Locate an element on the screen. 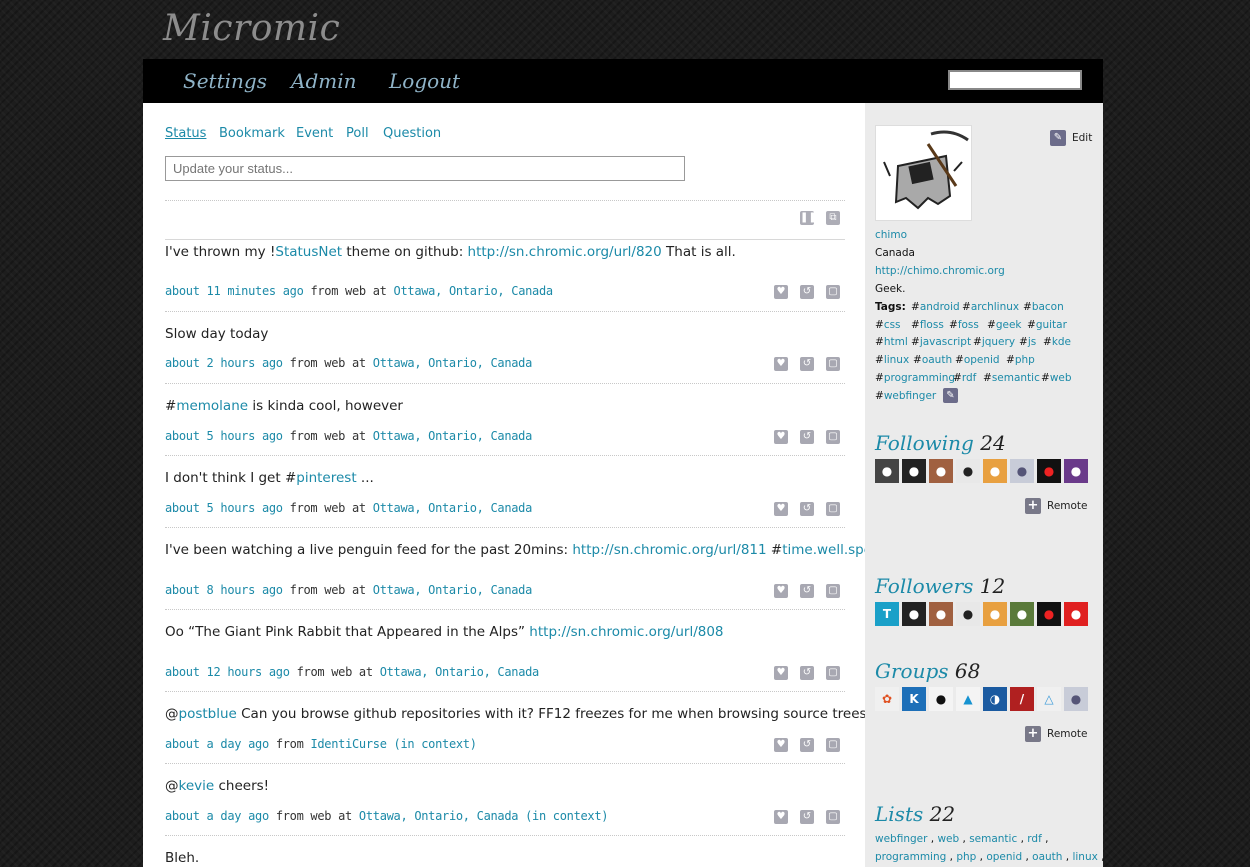 This screenshot has height=867, width=1250. search-input is located at coordinates (1015, 80).